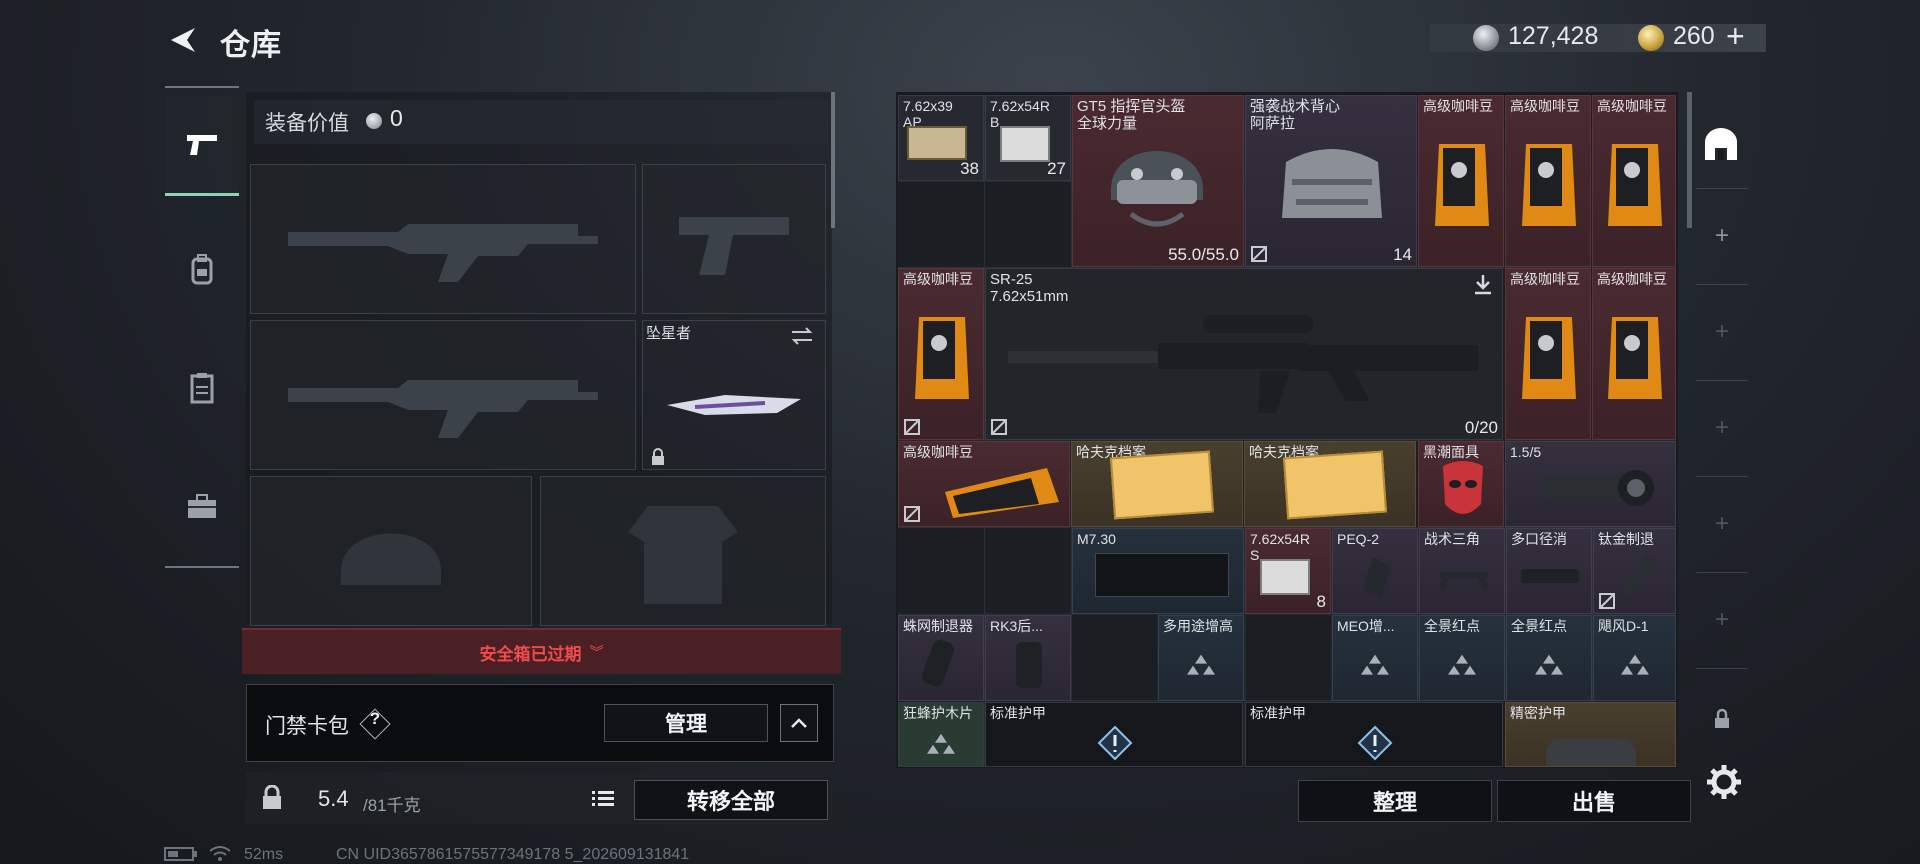 This screenshot has height=864, width=1920. I want to click on hurricane-item: 飓风D-1, so click(1634, 658).